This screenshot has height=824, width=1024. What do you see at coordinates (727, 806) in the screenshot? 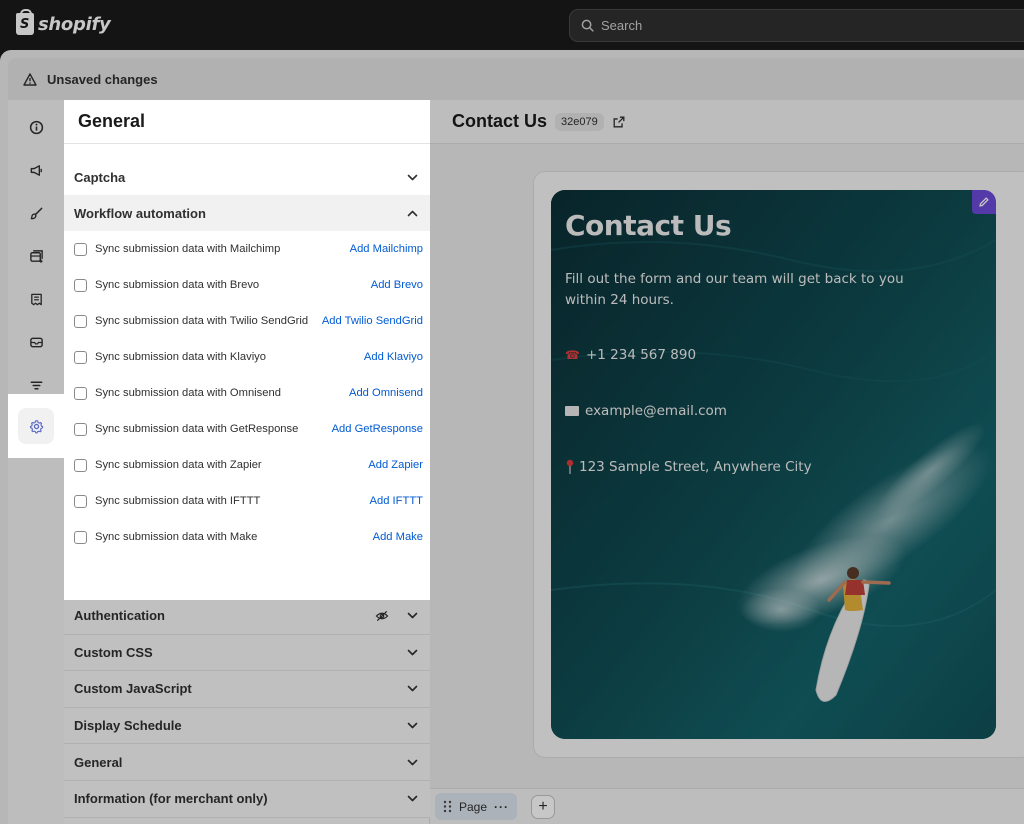
I see `bottom-toolbar` at bounding box center [727, 806].